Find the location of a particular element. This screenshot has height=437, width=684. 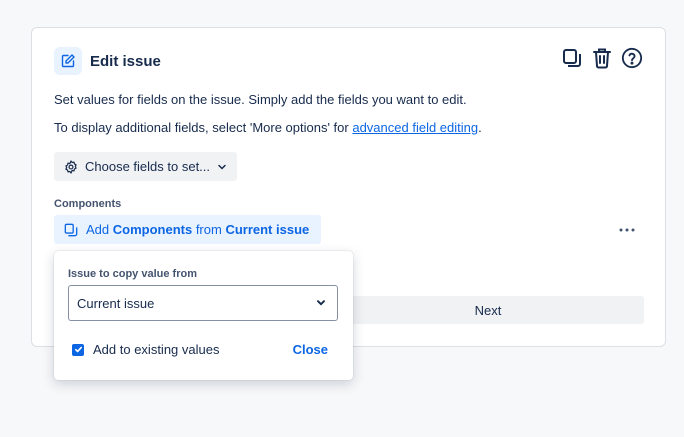

help-icon is located at coordinates (632, 58).